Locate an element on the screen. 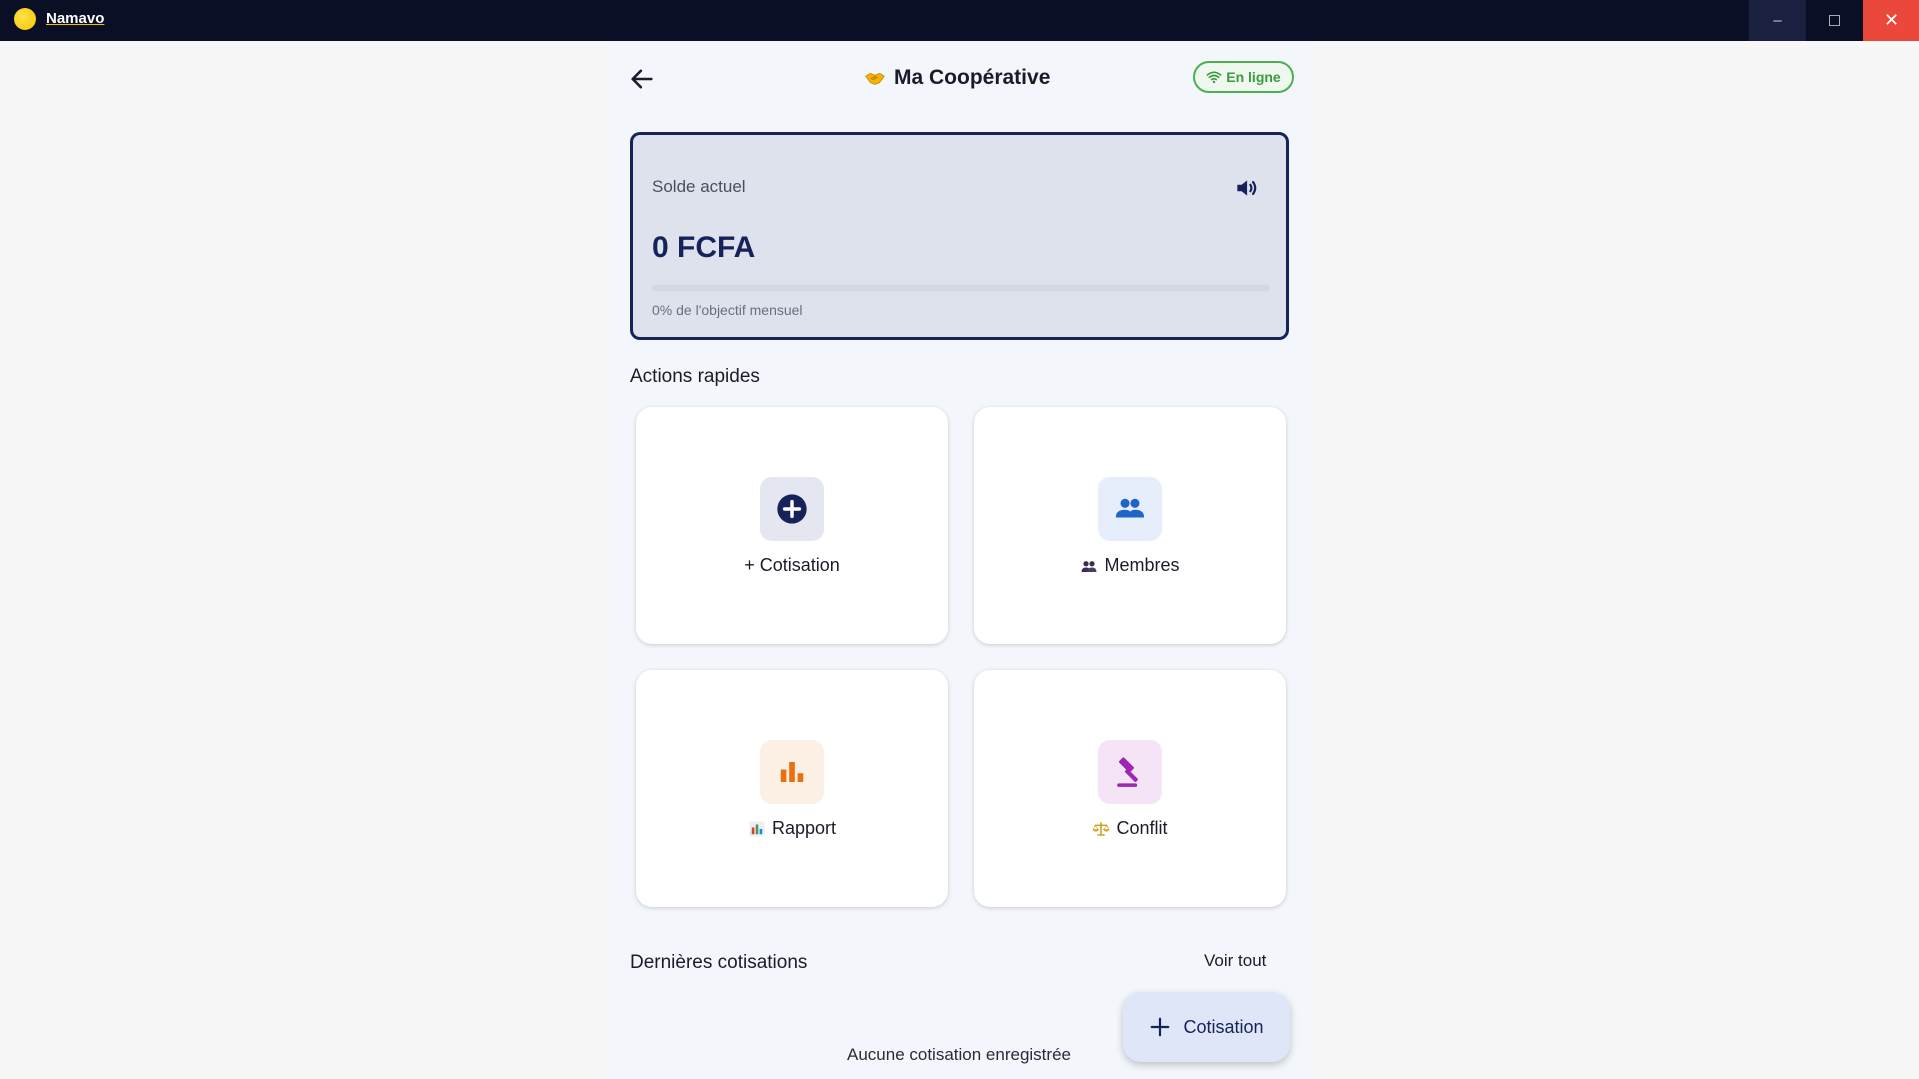 The image size is (1919, 1079). tile-label: + Cotisation is located at coordinates (792, 565).